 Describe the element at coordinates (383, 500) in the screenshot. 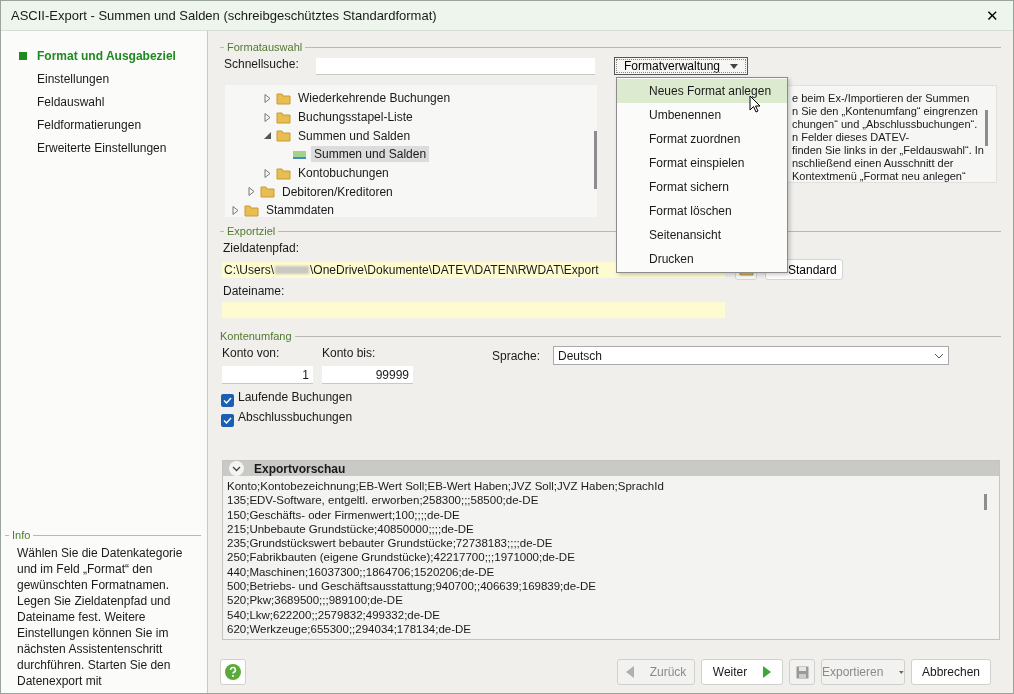

I see `preview-line: 135;EDV-Software, entgeltl. erworben;258300;;;58500;de-DE` at that location.